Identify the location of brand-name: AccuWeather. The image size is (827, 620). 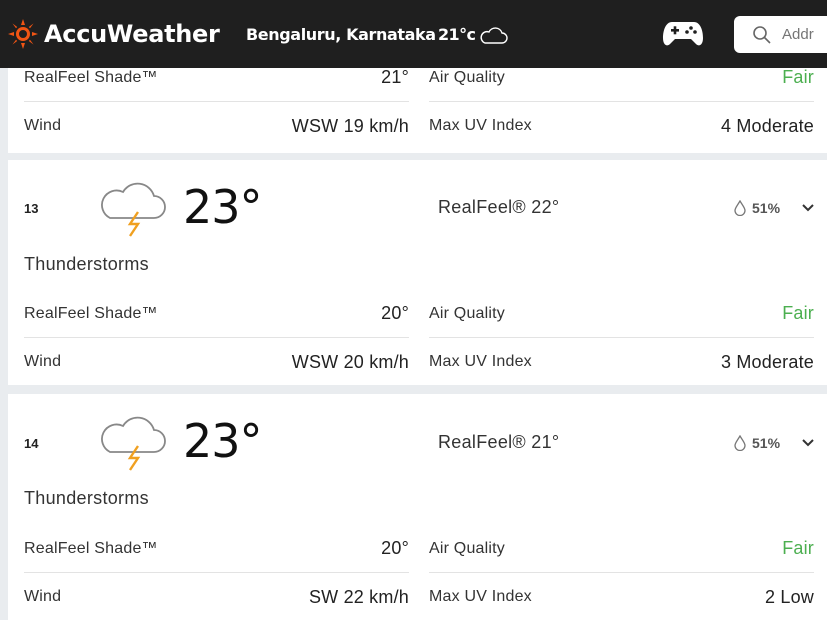
(132, 34).